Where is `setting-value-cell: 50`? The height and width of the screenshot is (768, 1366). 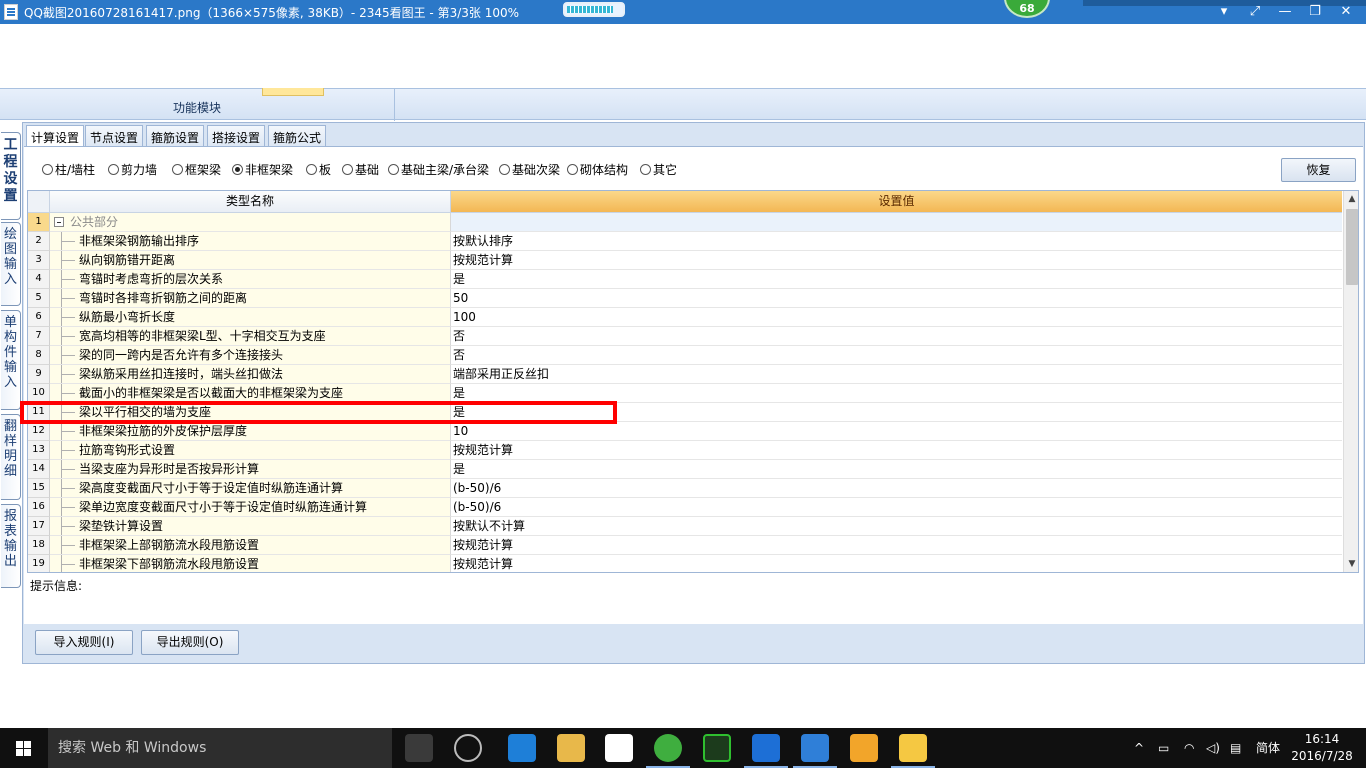 setting-value-cell: 50 is located at coordinates (896, 298).